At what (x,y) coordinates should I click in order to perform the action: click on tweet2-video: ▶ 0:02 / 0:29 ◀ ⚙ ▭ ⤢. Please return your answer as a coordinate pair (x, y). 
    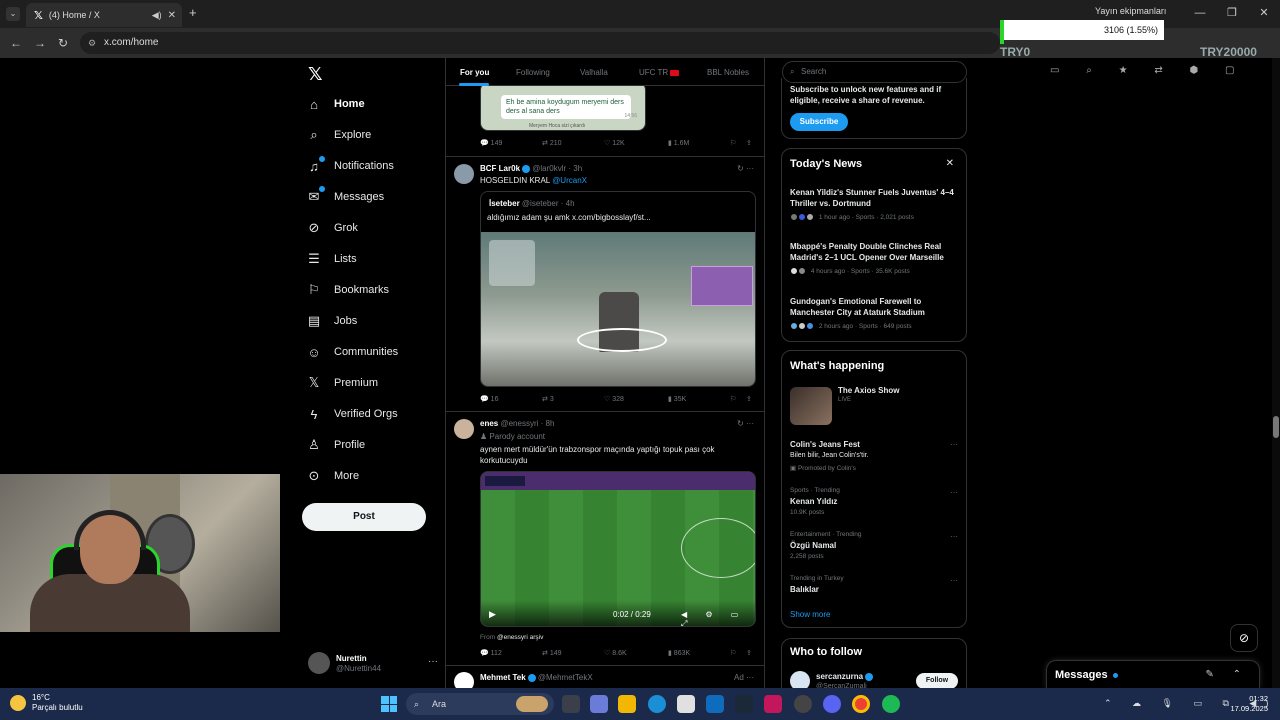
    Looking at the image, I should click on (618, 549).